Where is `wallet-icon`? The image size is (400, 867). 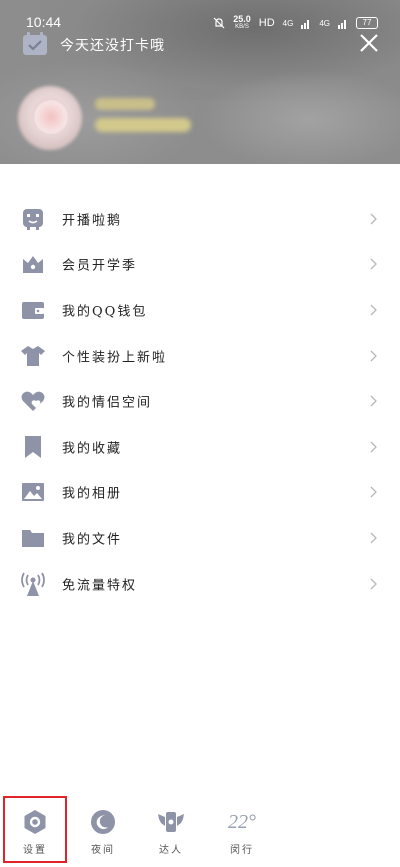
wallet-icon is located at coordinates (33, 310).